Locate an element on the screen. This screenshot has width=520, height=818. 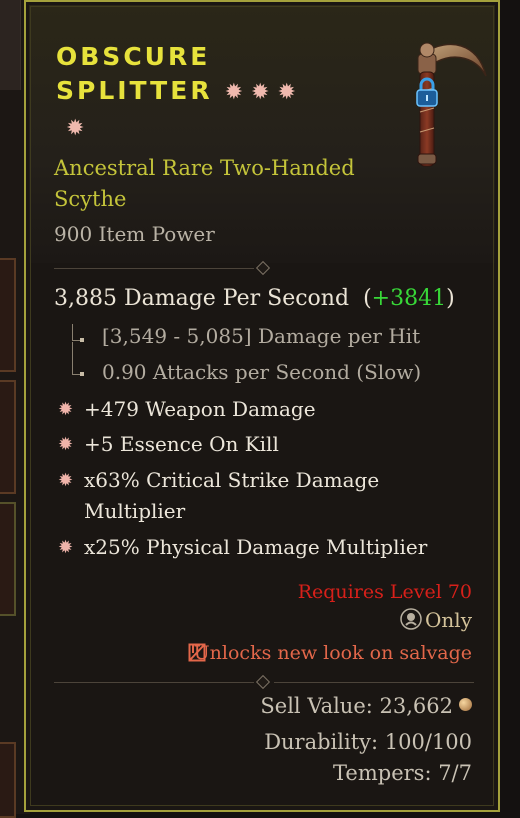
item-name-line1: Obscure is located at coordinates (133, 56).